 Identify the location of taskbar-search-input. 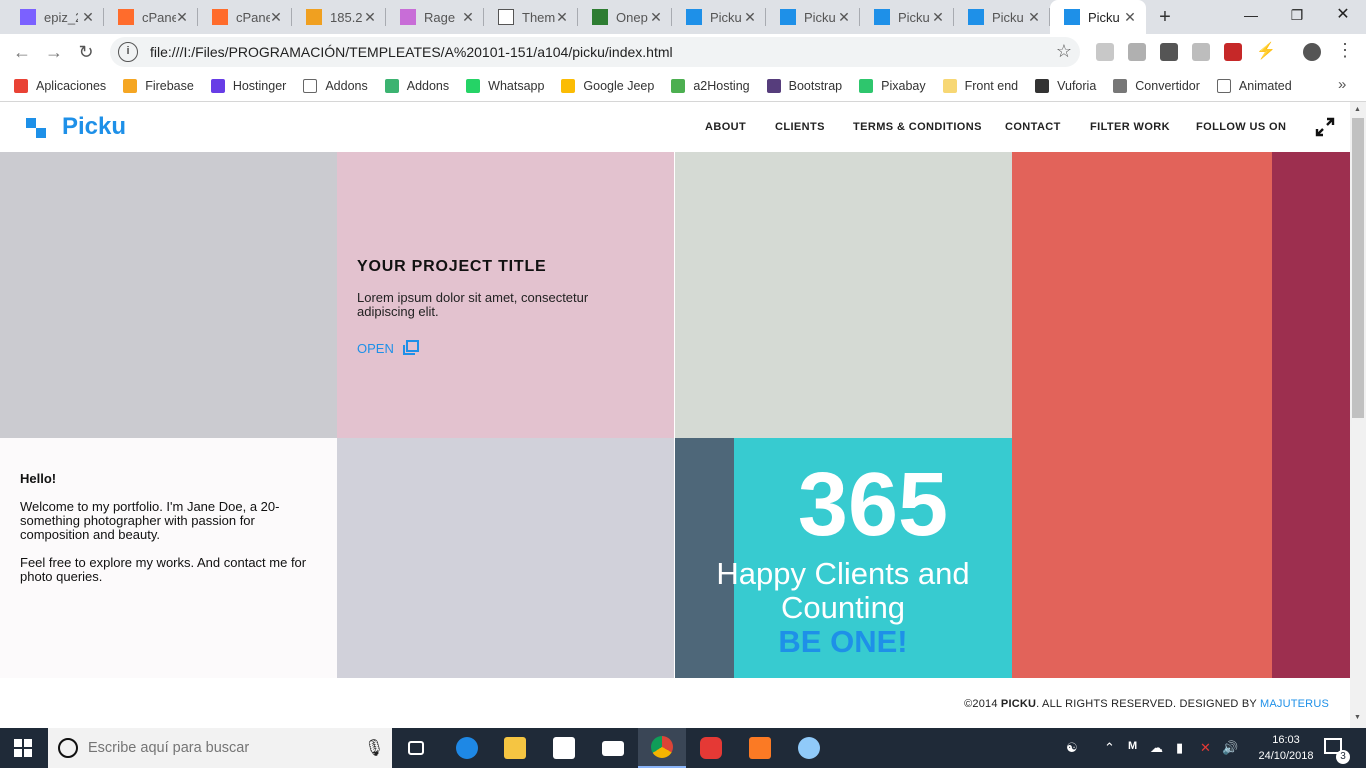
(218, 748).